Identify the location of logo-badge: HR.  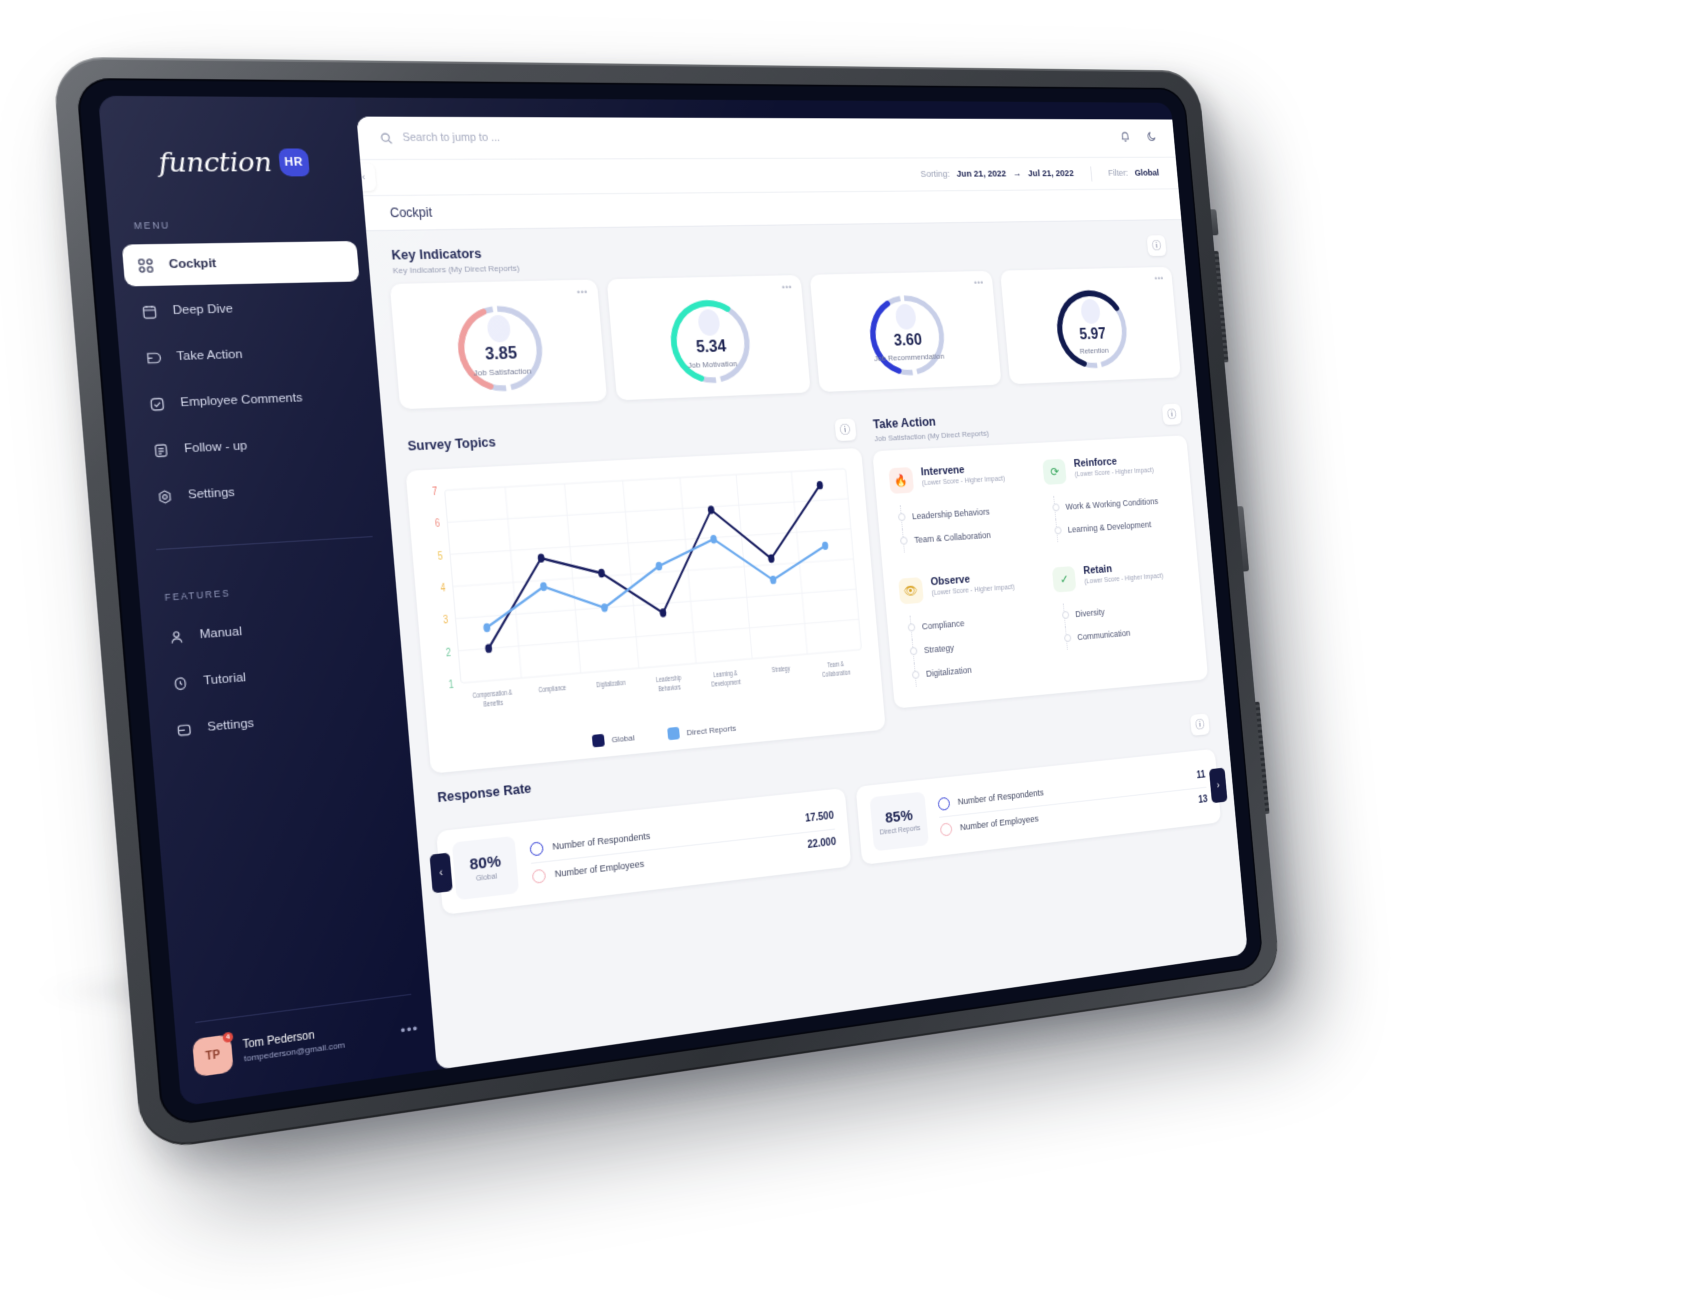
(293, 161).